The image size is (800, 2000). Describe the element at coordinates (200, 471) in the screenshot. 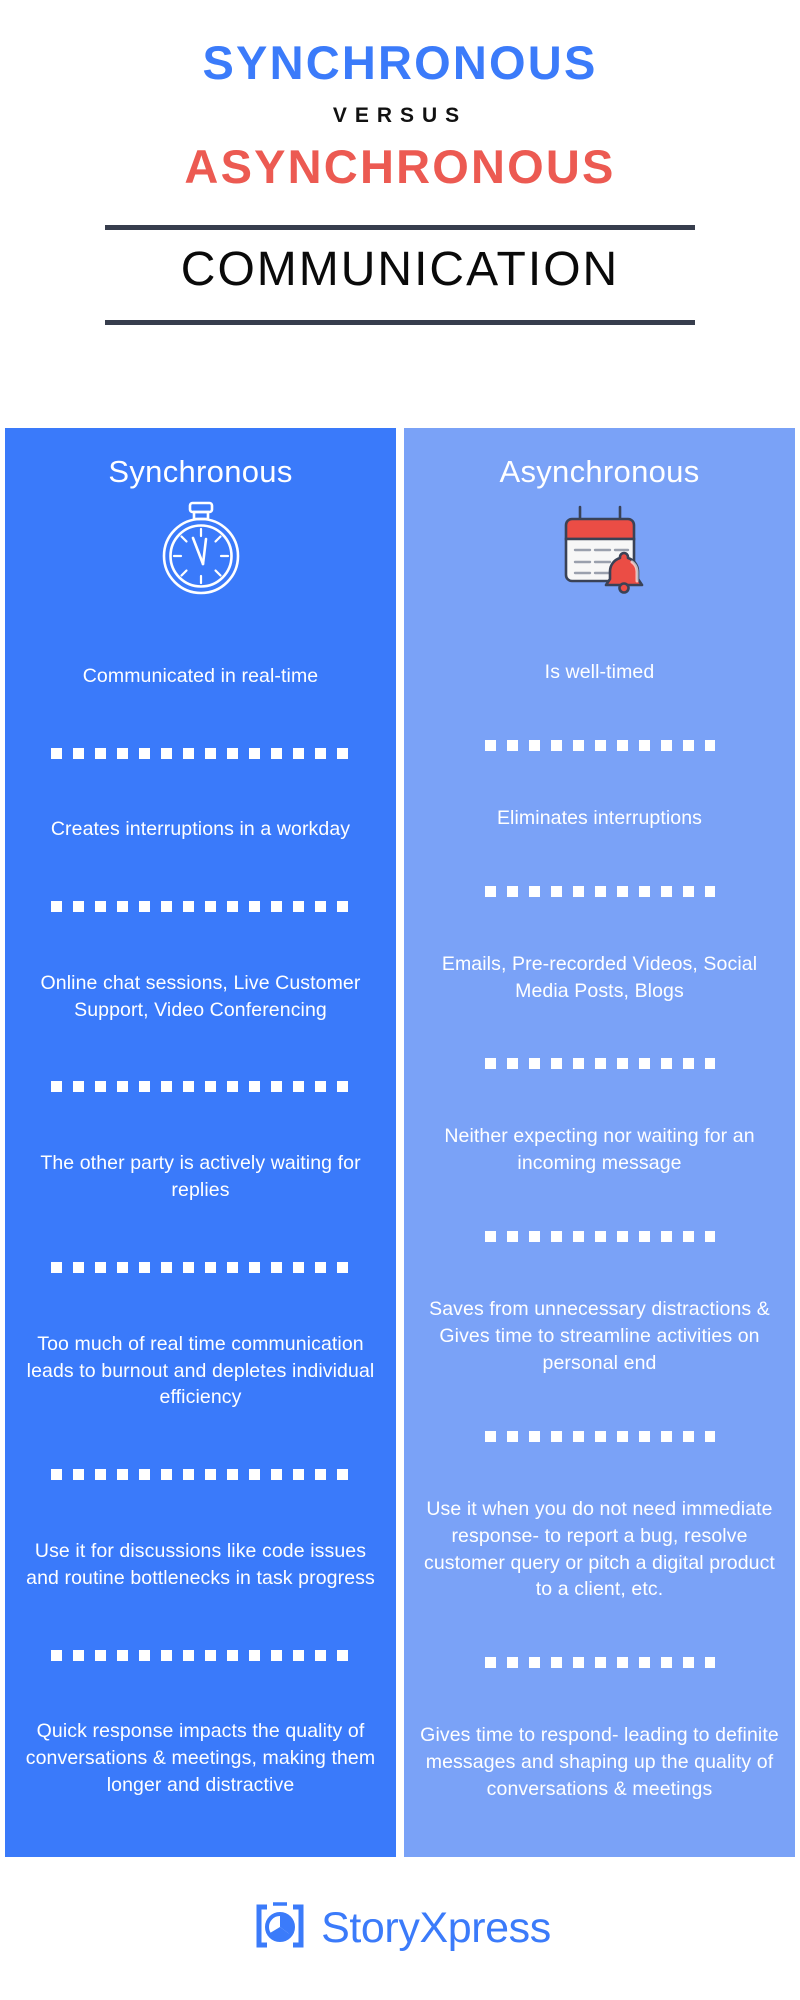

I see `column-heading-synchronous: Synchronous` at that location.